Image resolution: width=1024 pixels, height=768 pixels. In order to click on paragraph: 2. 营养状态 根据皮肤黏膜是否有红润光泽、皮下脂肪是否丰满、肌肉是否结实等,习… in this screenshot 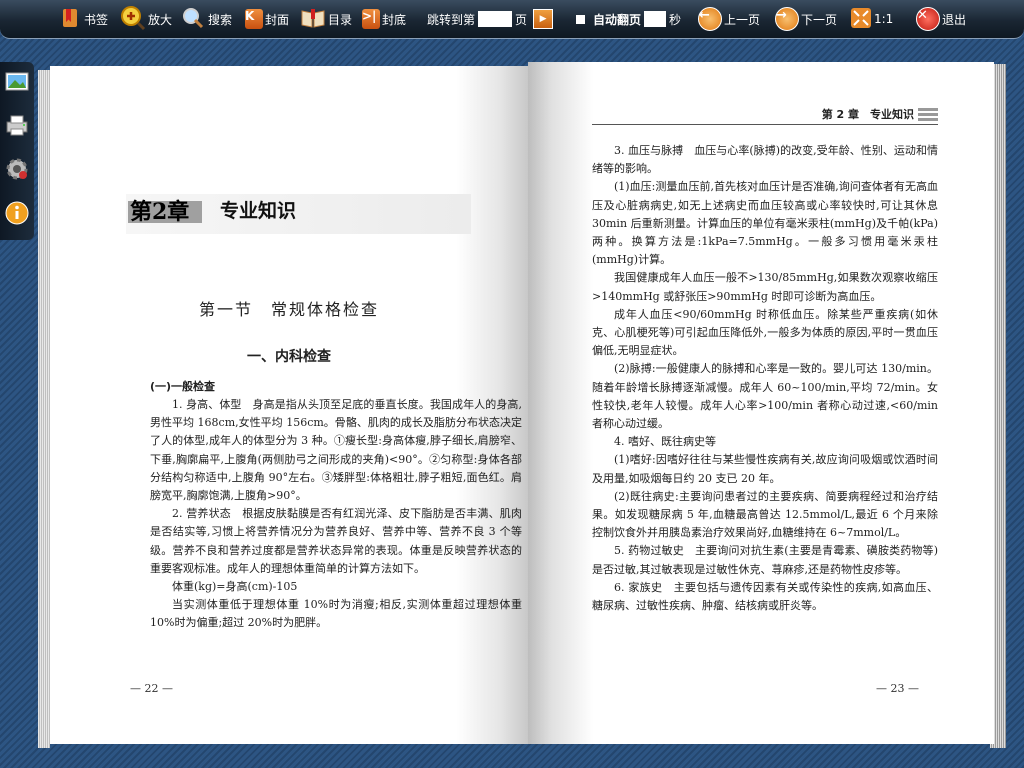, I will do `click(336, 541)`.